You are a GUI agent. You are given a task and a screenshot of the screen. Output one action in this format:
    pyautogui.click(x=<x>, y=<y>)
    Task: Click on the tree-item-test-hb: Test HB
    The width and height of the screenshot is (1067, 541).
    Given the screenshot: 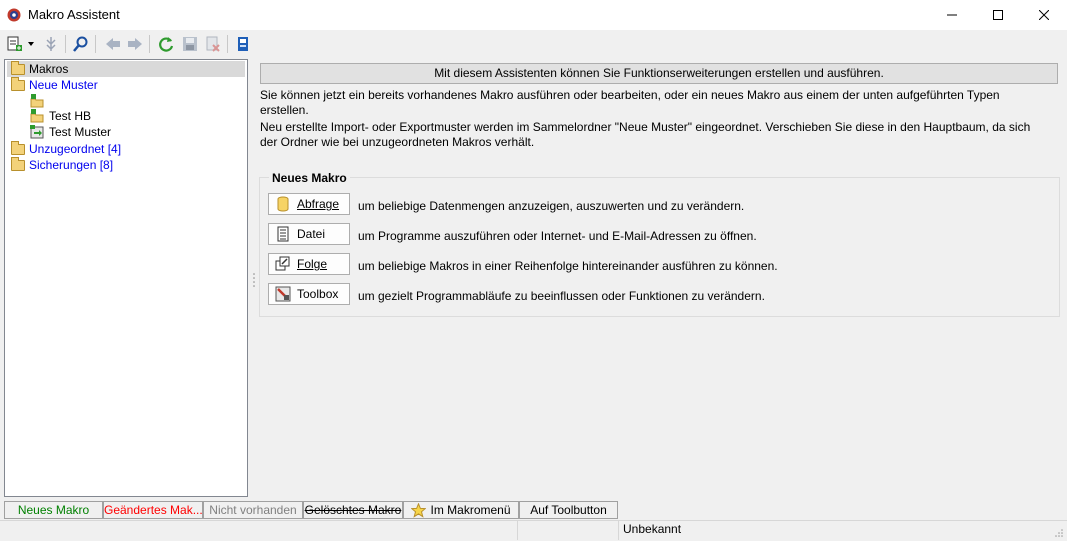 What is the action you would take?
    pyautogui.click(x=60, y=116)
    